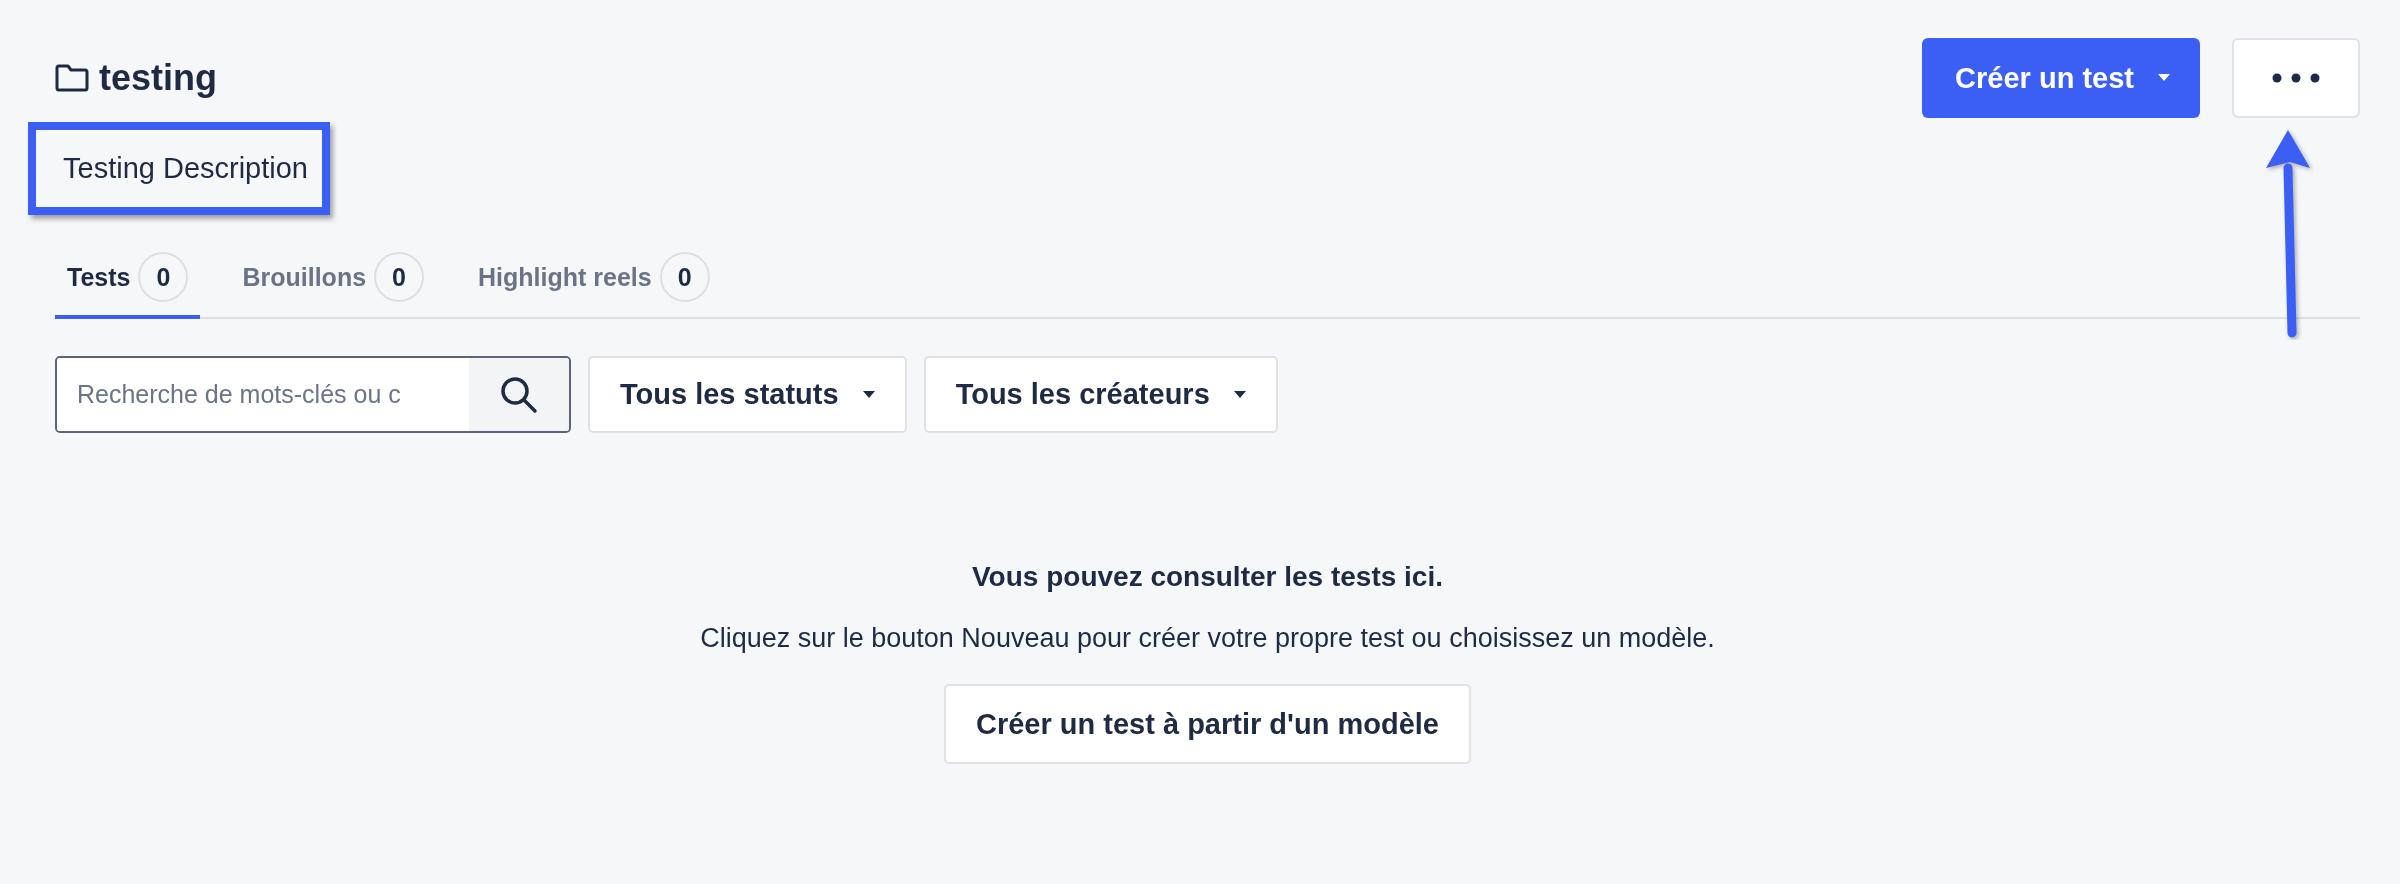 This screenshot has width=2400, height=884. Describe the element at coordinates (2061, 78) in the screenshot. I see `create-test-button: Créer un test` at that location.